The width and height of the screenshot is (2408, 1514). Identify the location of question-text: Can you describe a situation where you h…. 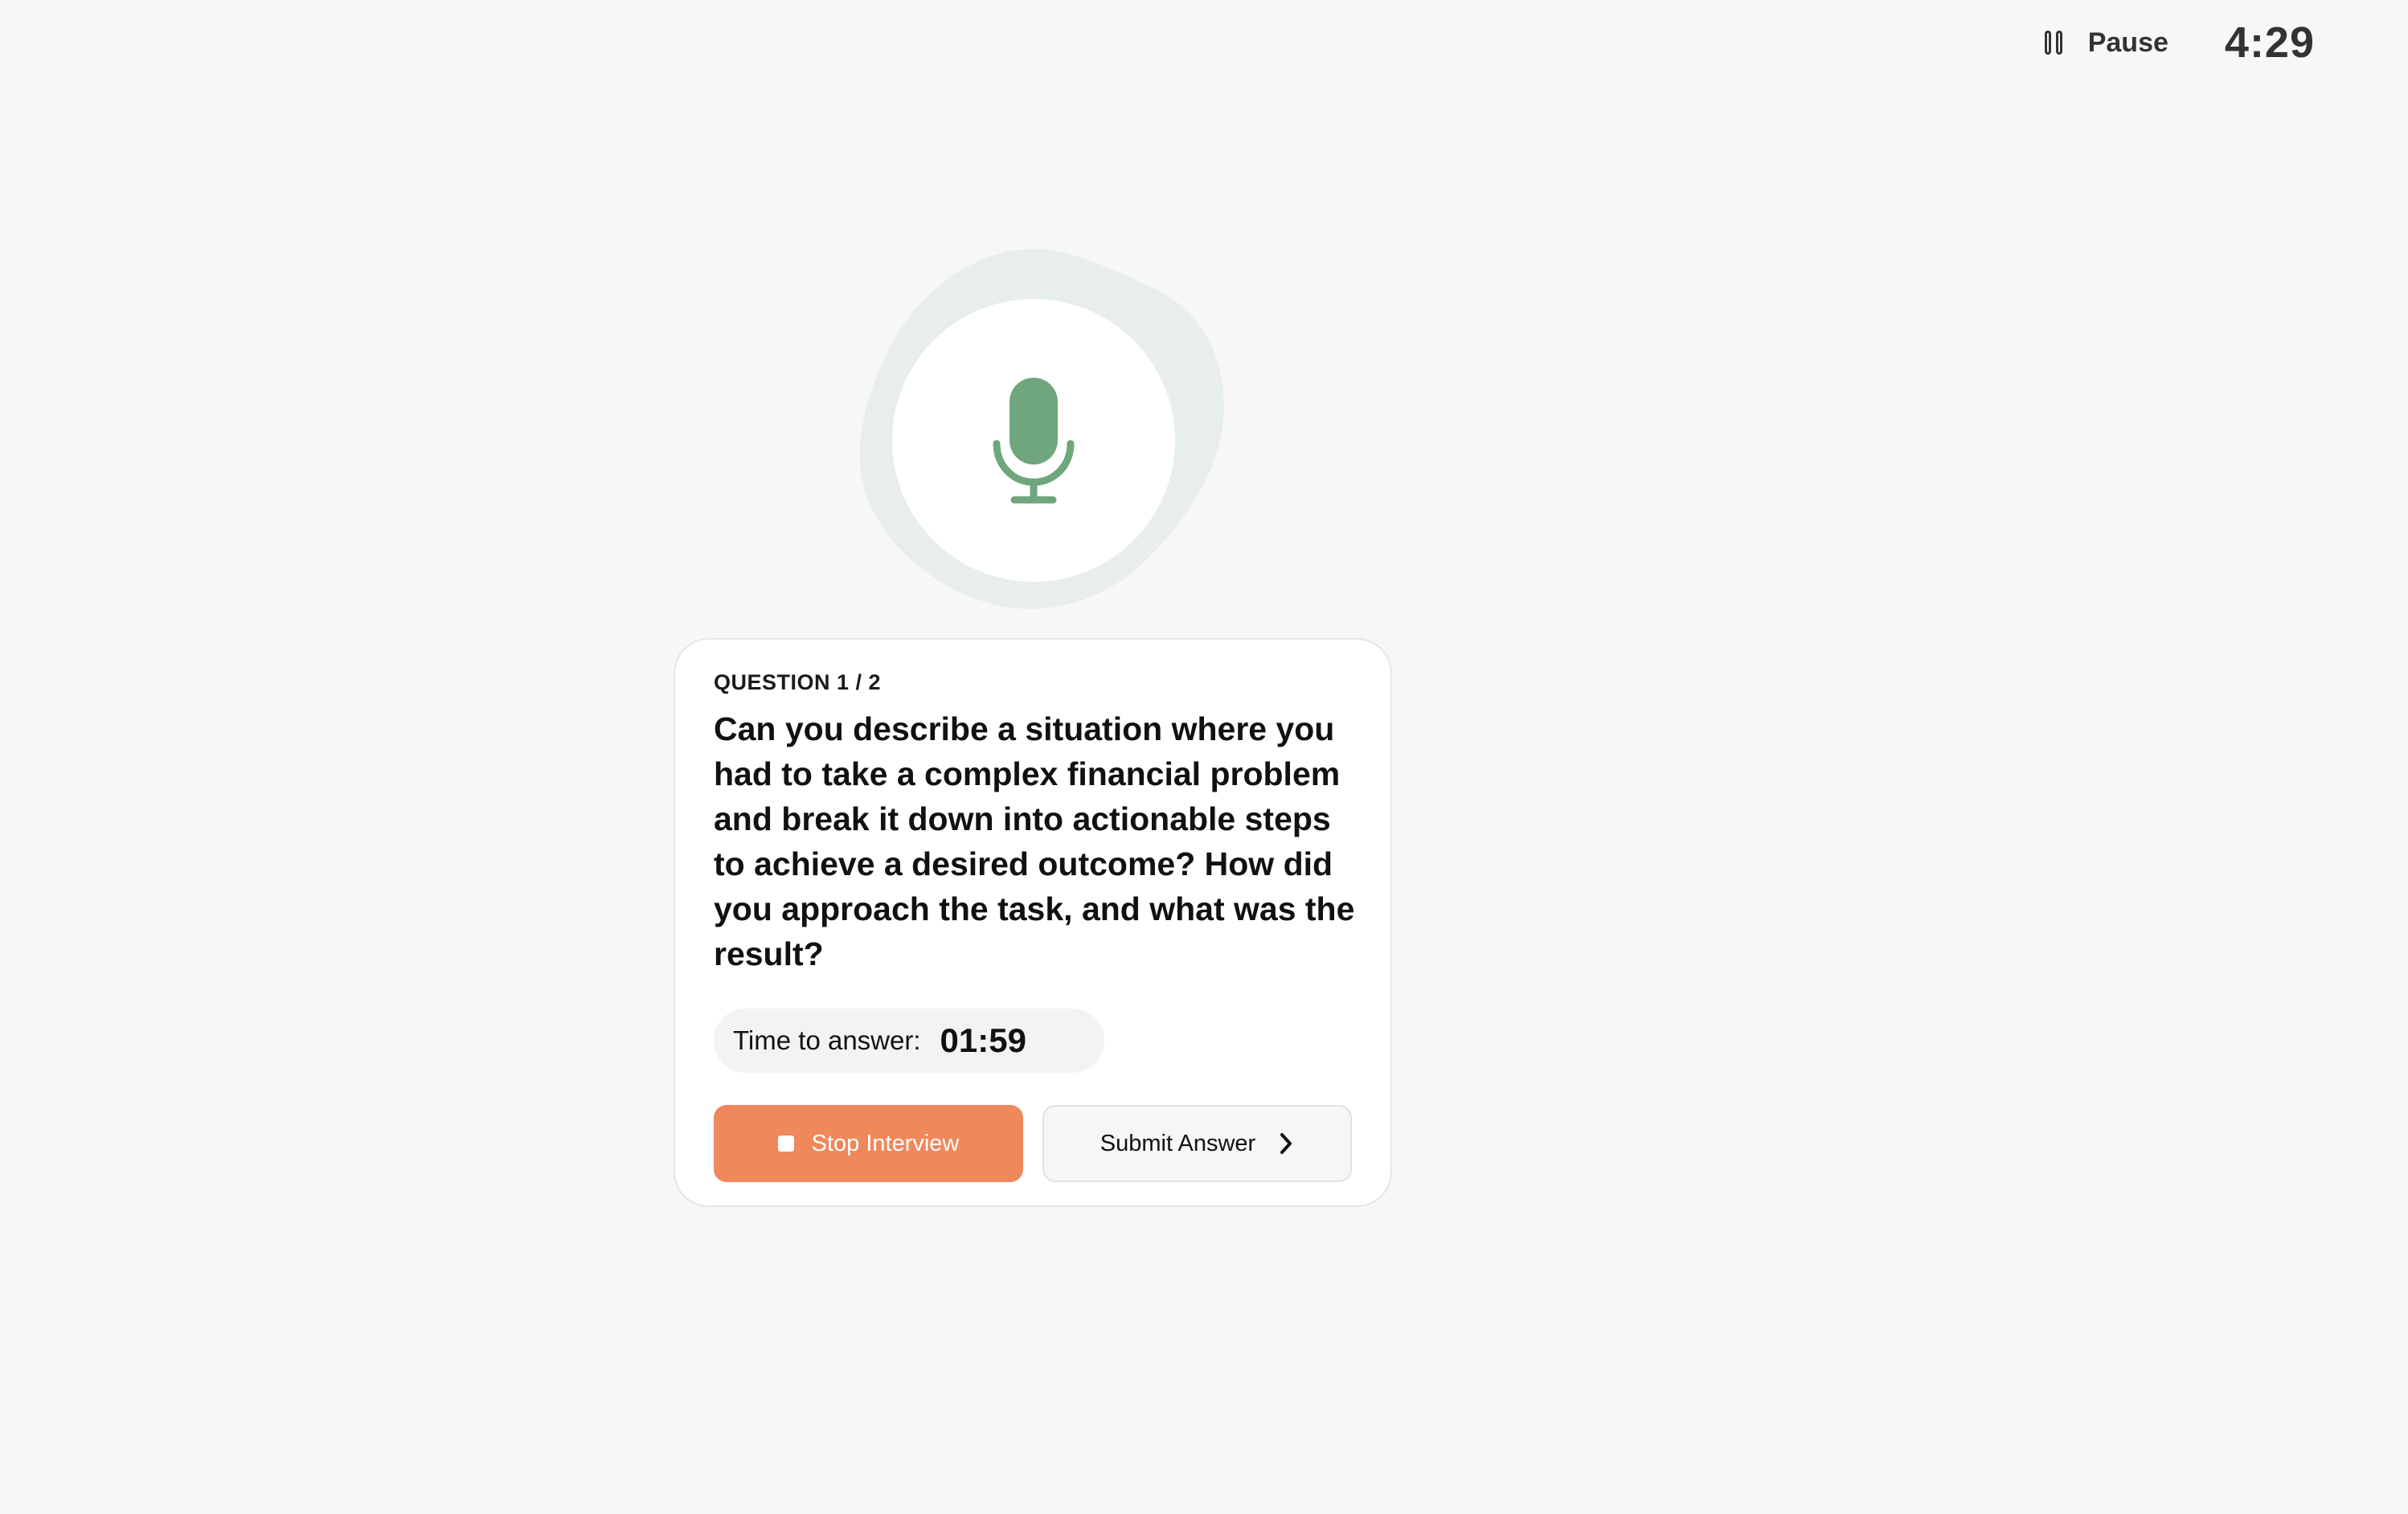
(1034, 841).